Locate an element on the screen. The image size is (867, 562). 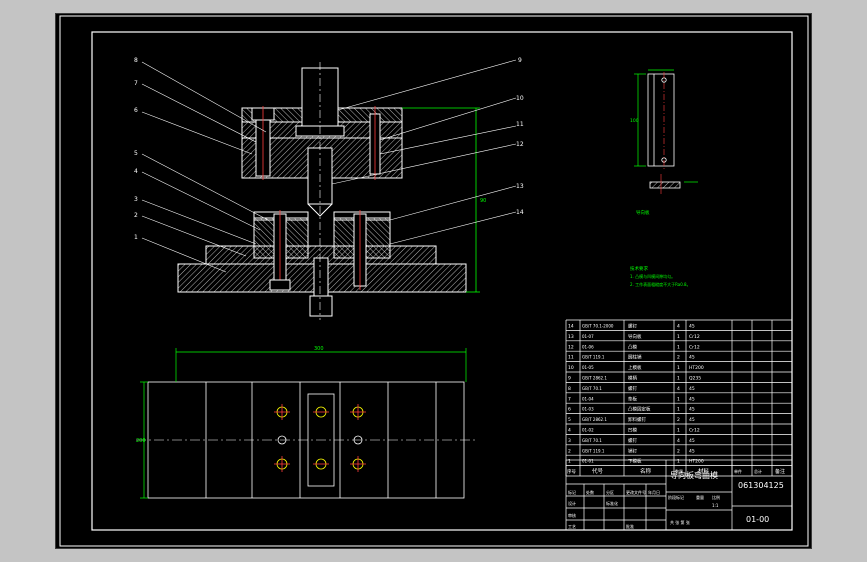
svg-text: 标准化 is located at coordinates (612, 503).